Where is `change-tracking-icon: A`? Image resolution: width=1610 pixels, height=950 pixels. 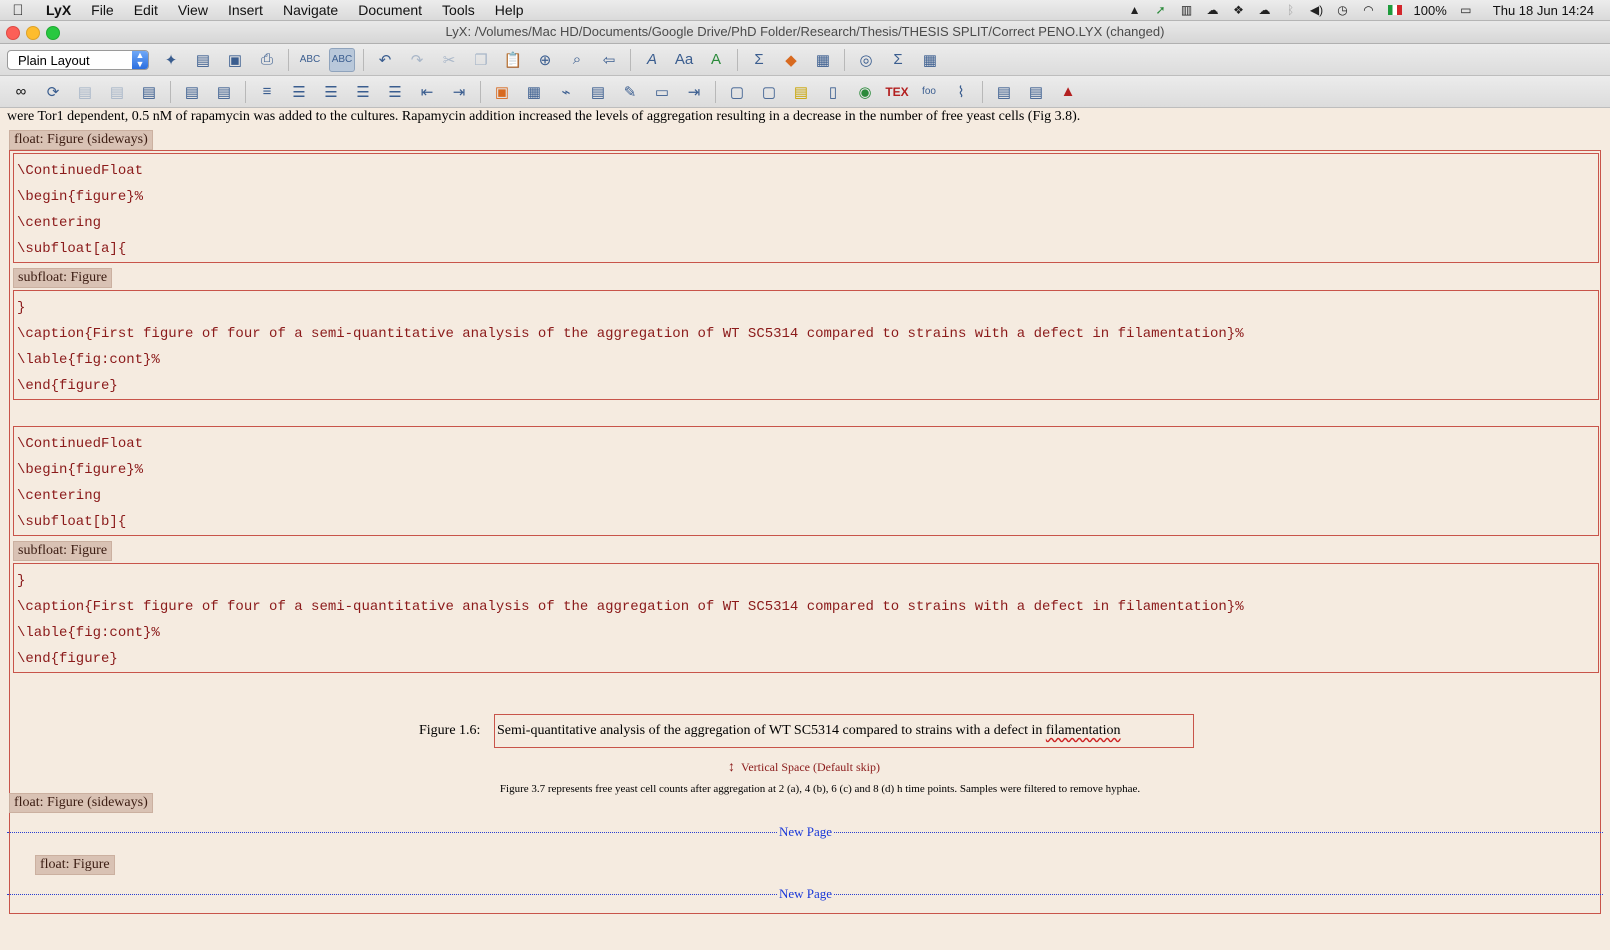 change-tracking-icon: A is located at coordinates (716, 60).